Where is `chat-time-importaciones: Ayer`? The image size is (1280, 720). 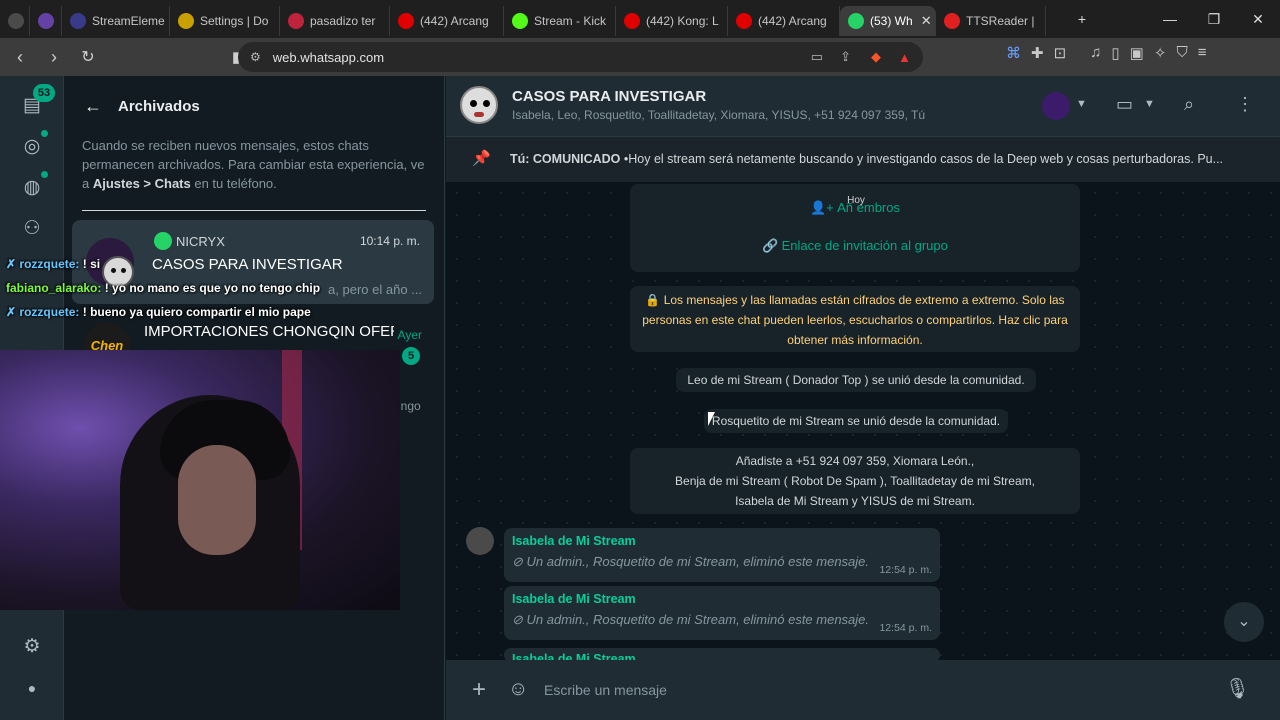
chat-time-importaciones: Ayer is located at coordinates (409, 335).